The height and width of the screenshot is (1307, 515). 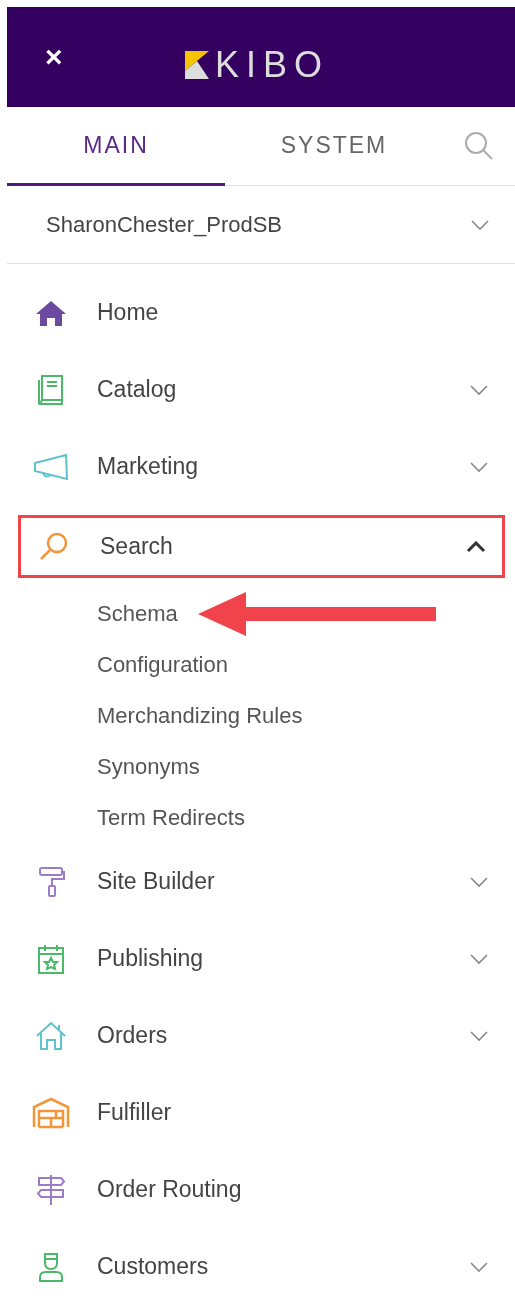 What do you see at coordinates (261, 958) in the screenshot?
I see `menu-item: Publishing` at bounding box center [261, 958].